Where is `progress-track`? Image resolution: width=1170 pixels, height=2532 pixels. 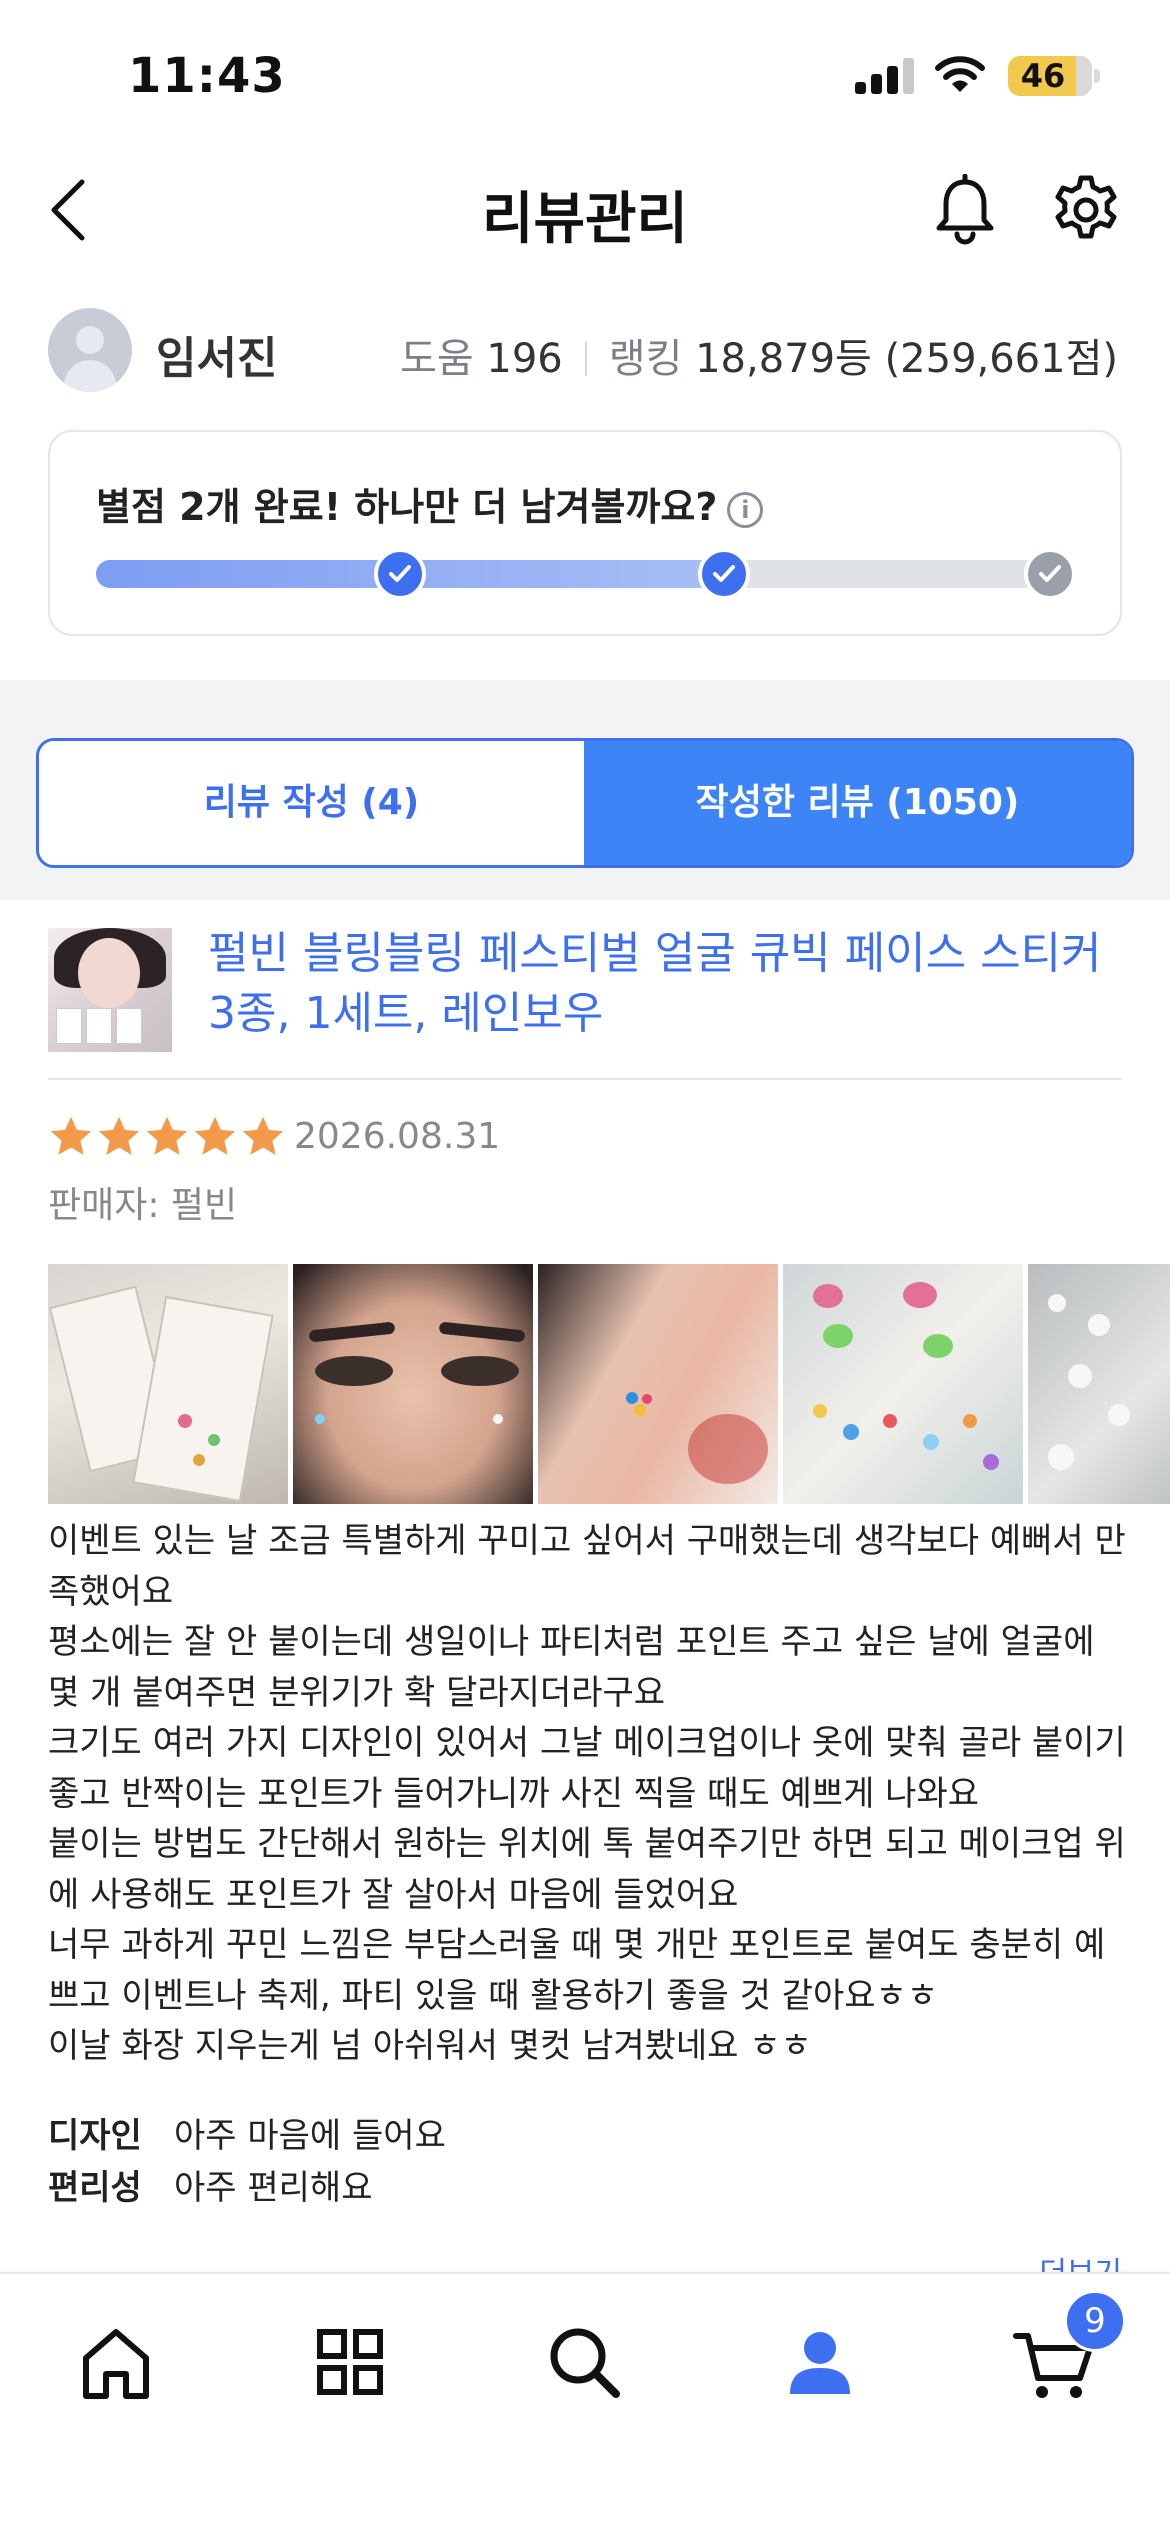
progress-track is located at coordinates (586, 574).